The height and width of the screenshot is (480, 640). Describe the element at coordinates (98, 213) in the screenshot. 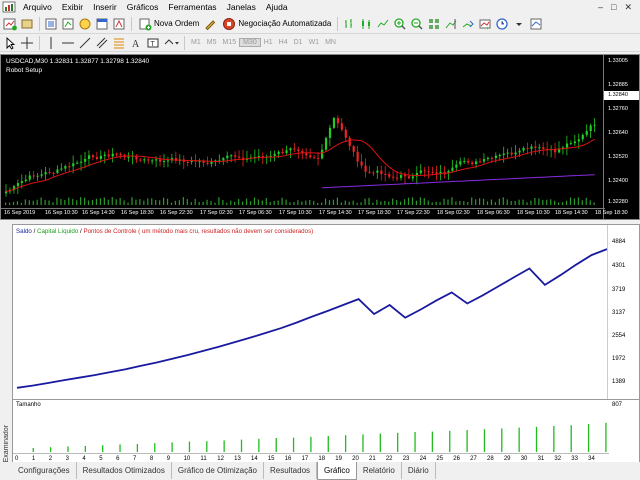

I see `time-label: 16 Sep 14:30` at that location.